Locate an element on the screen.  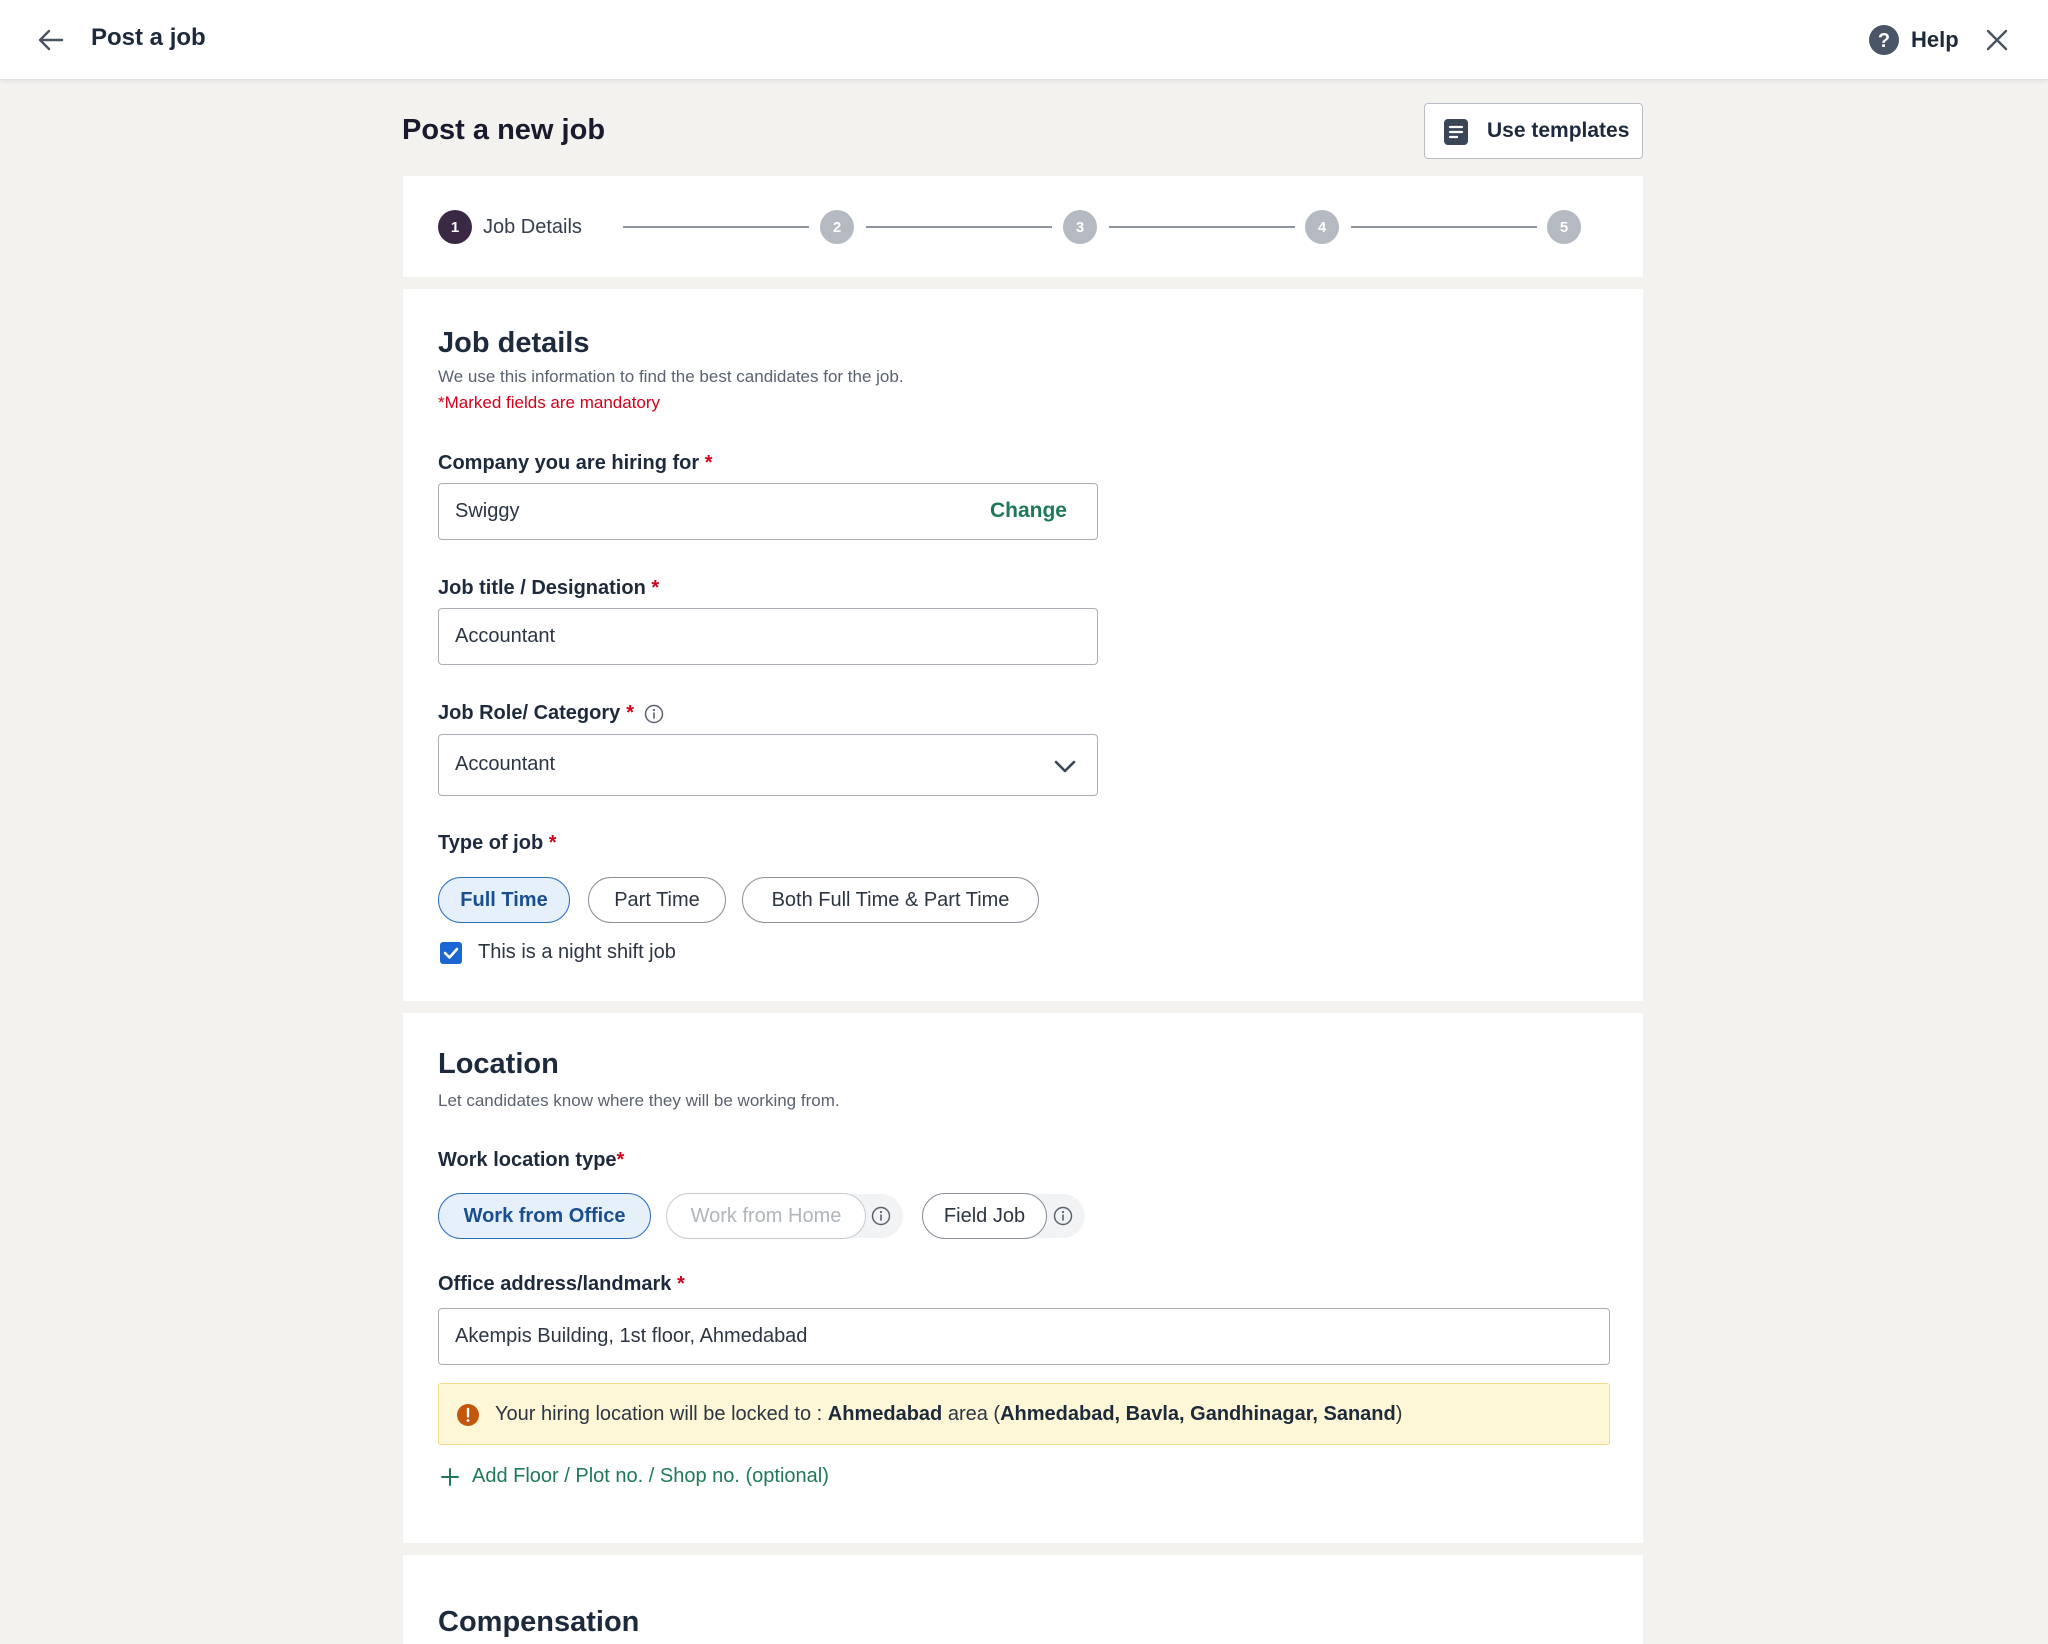
step-3-circle: 3 is located at coordinates (1080, 227).